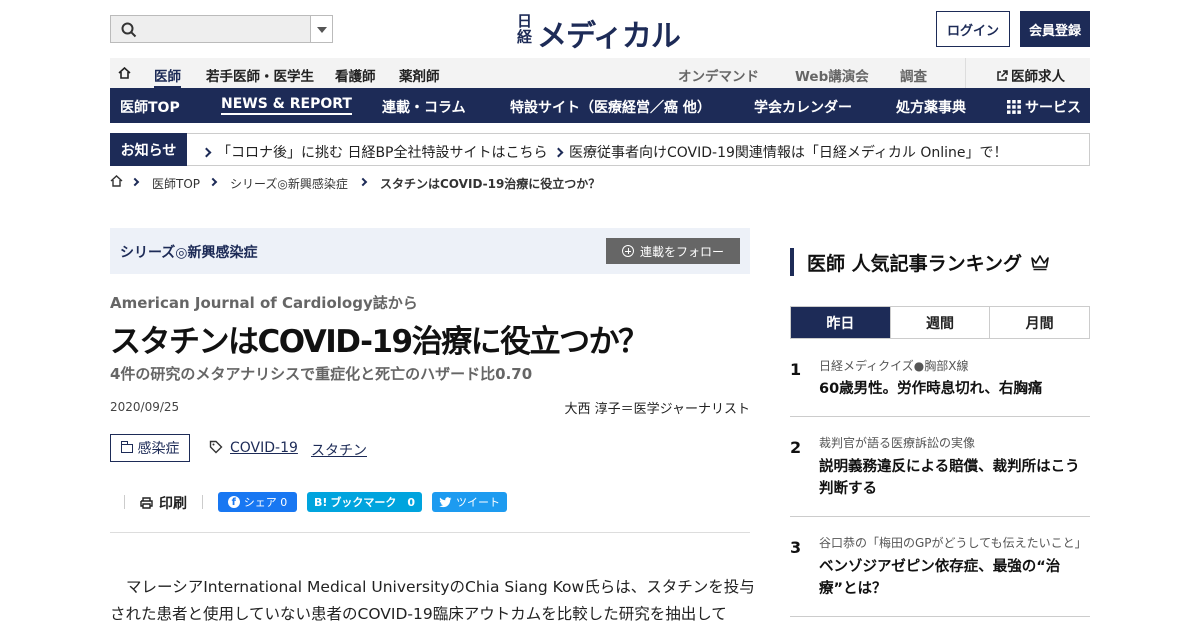 This screenshot has width=1200, height=630. What do you see at coordinates (681, 251) in the screenshot?
I see `follow-label: 連載をフォロー` at bounding box center [681, 251].